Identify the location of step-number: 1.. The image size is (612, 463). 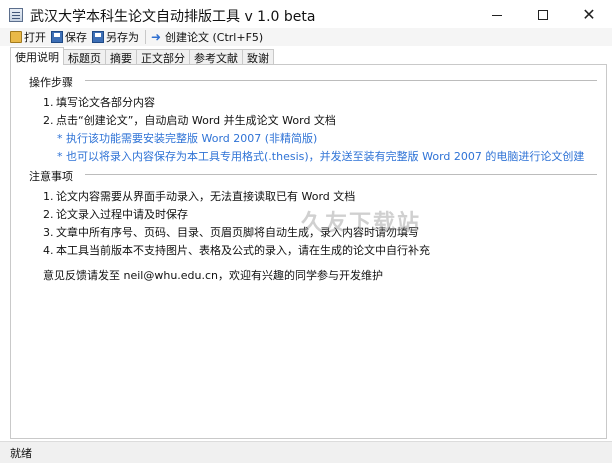
(48, 102).